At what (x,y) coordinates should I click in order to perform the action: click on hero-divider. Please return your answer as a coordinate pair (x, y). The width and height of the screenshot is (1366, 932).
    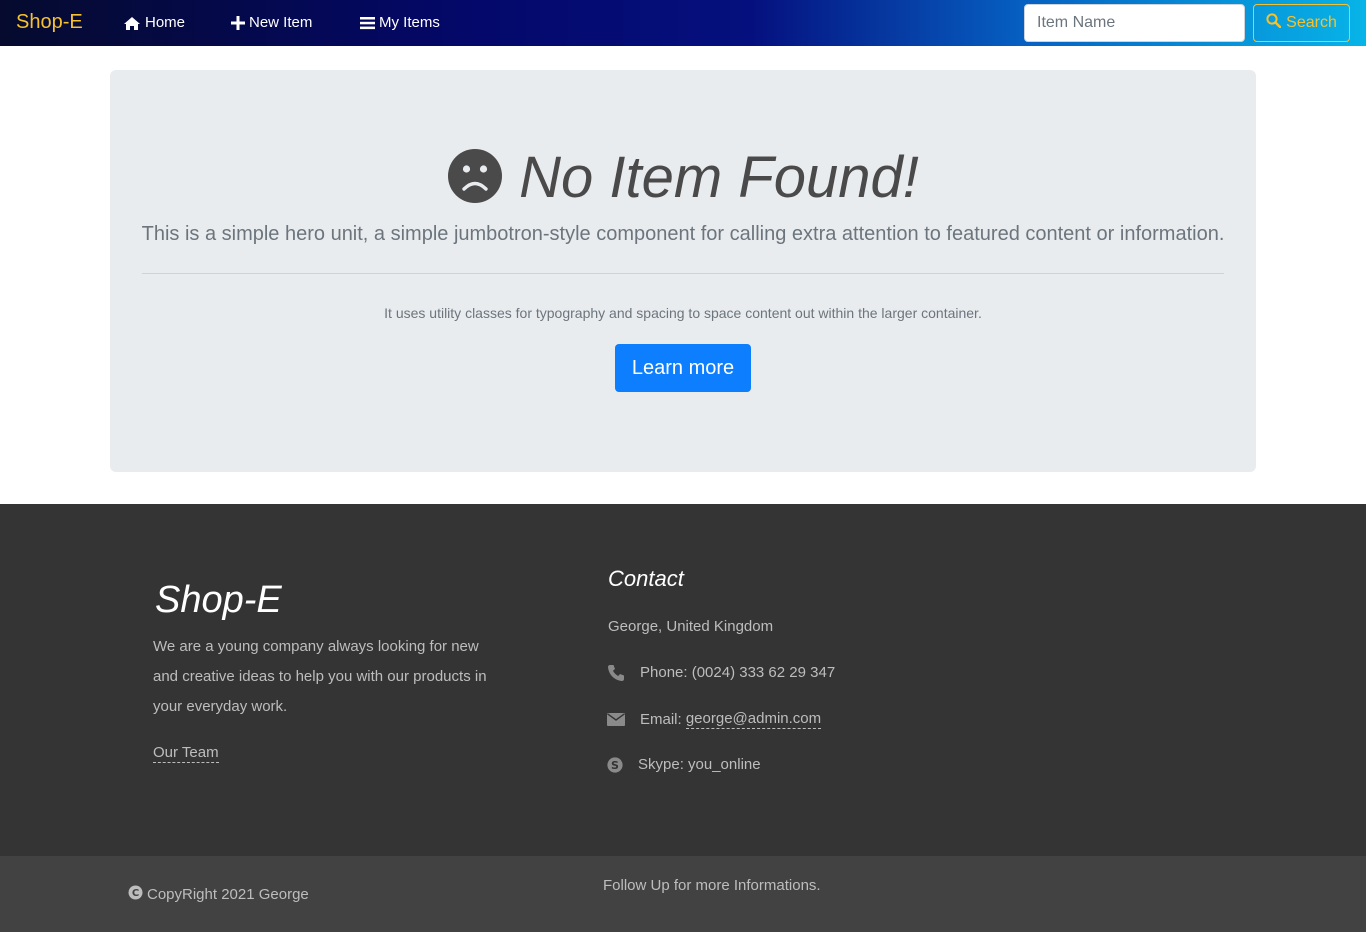
    Looking at the image, I should click on (683, 273).